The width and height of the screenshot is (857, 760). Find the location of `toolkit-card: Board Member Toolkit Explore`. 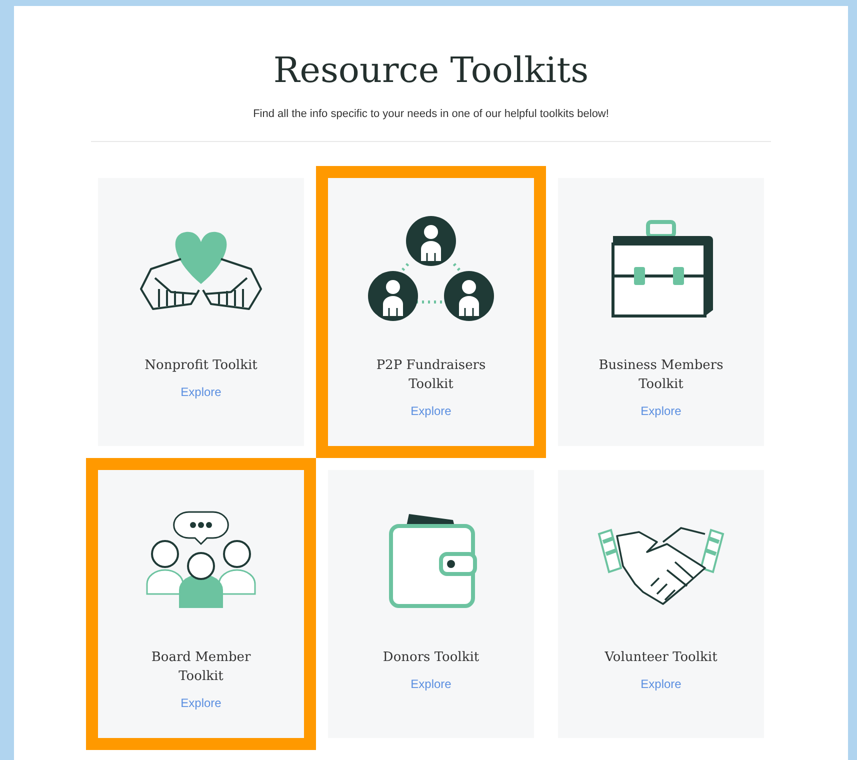

toolkit-card: Board Member Toolkit Explore is located at coordinates (201, 604).